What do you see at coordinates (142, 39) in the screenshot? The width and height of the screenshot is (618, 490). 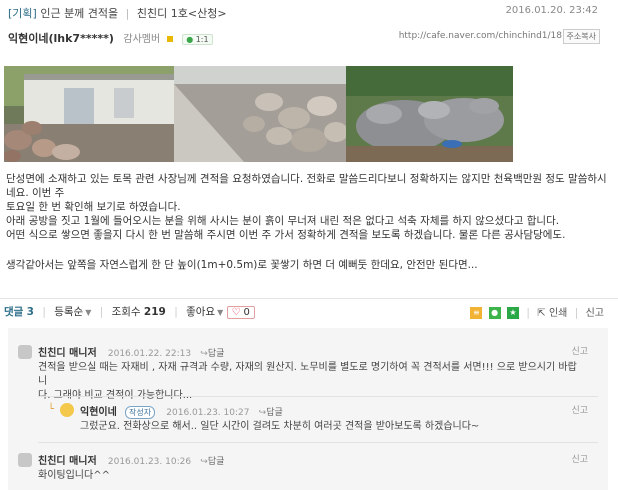 I see `author-rank: 감사멤버` at bounding box center [142, 39].